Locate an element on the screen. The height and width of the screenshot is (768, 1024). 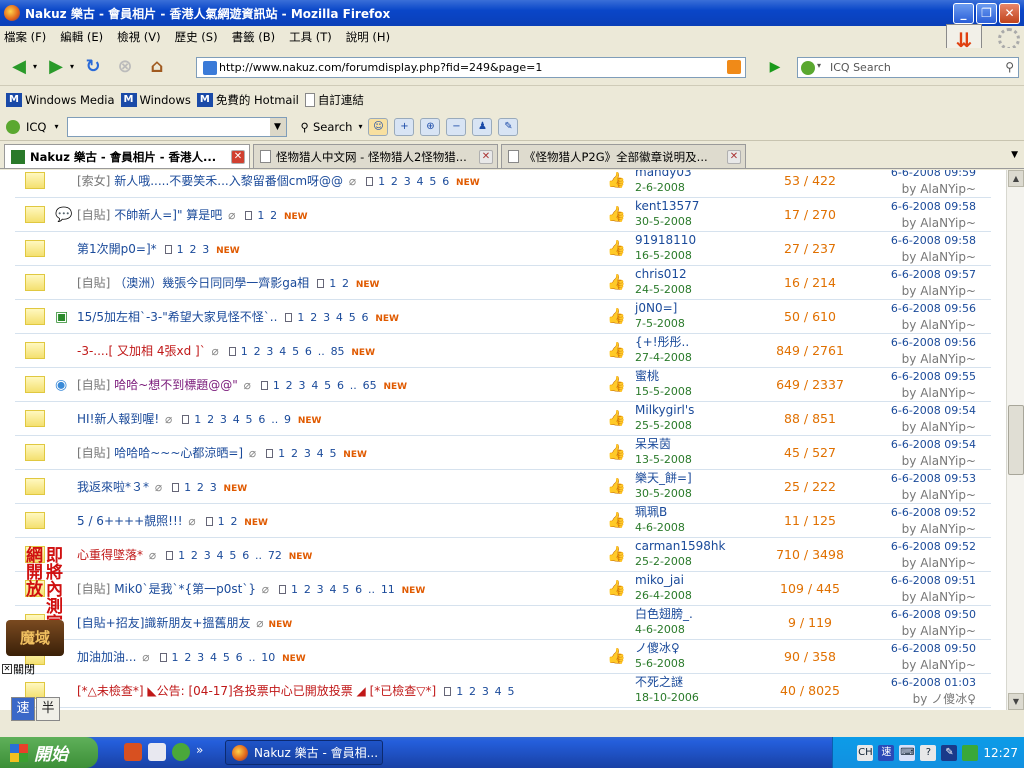
back-icon: ◀ is located at coordinates (19, 67).